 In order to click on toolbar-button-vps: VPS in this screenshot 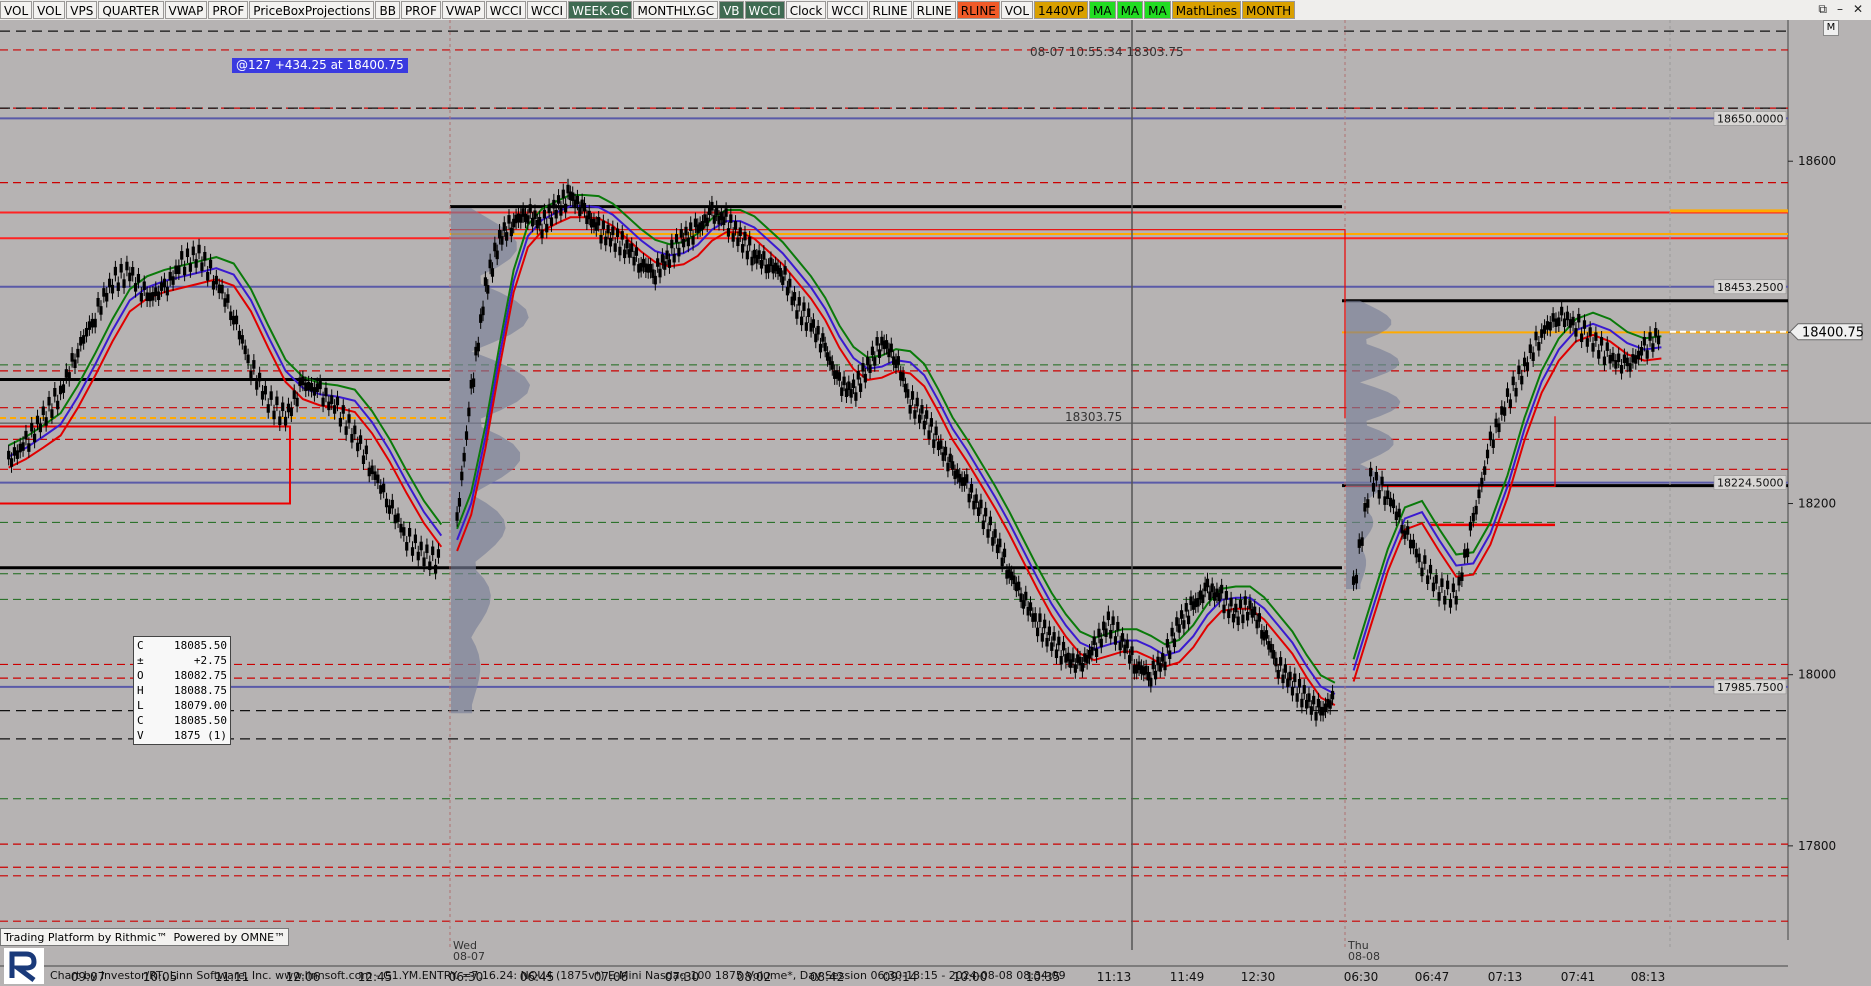, I will do `click(82, 10)`.